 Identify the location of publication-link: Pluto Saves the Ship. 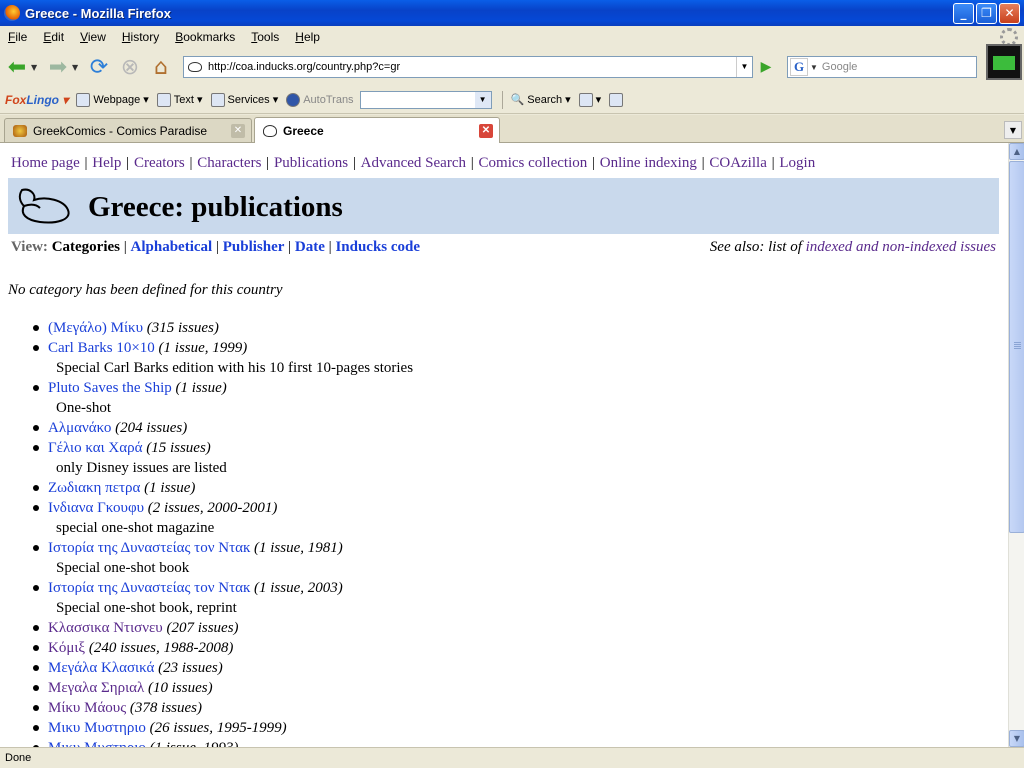
(110, 388).